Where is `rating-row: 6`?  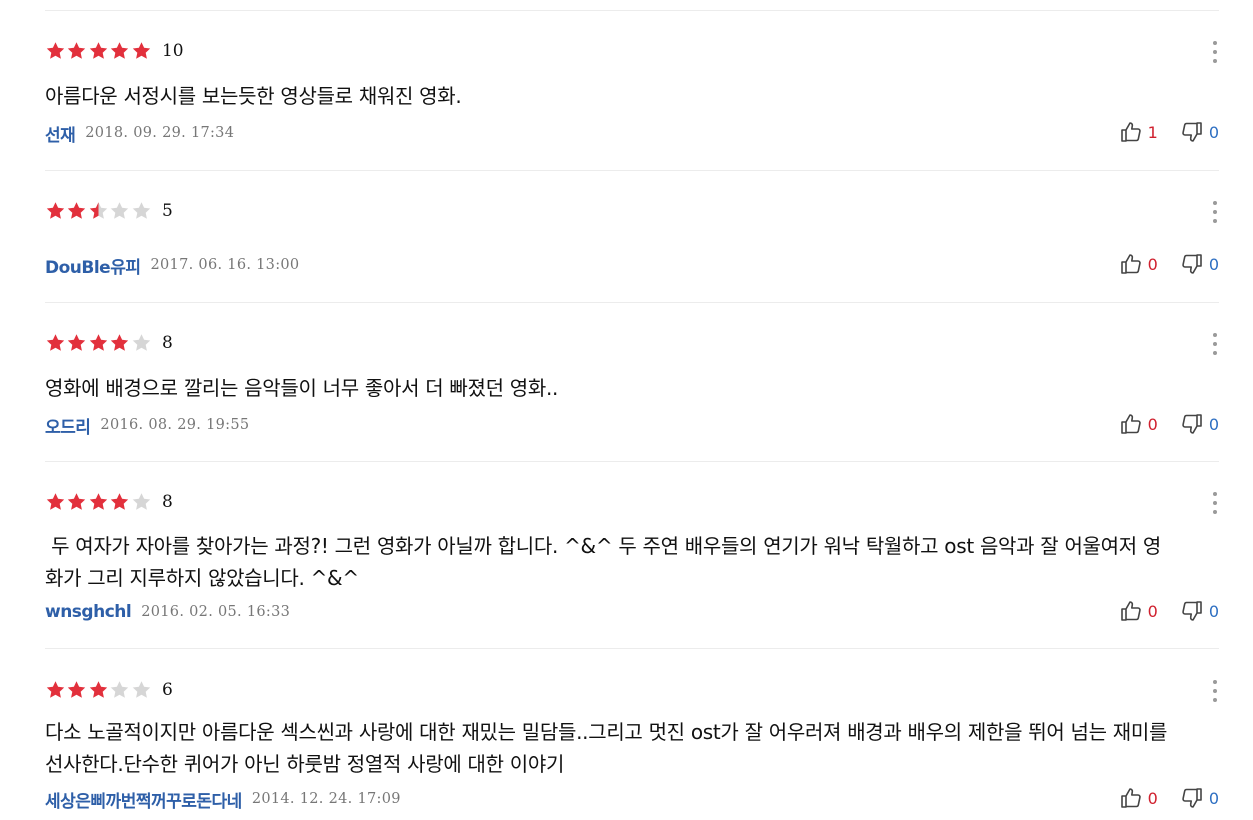
rating-row: 6 is located at coordinates (109, 690).